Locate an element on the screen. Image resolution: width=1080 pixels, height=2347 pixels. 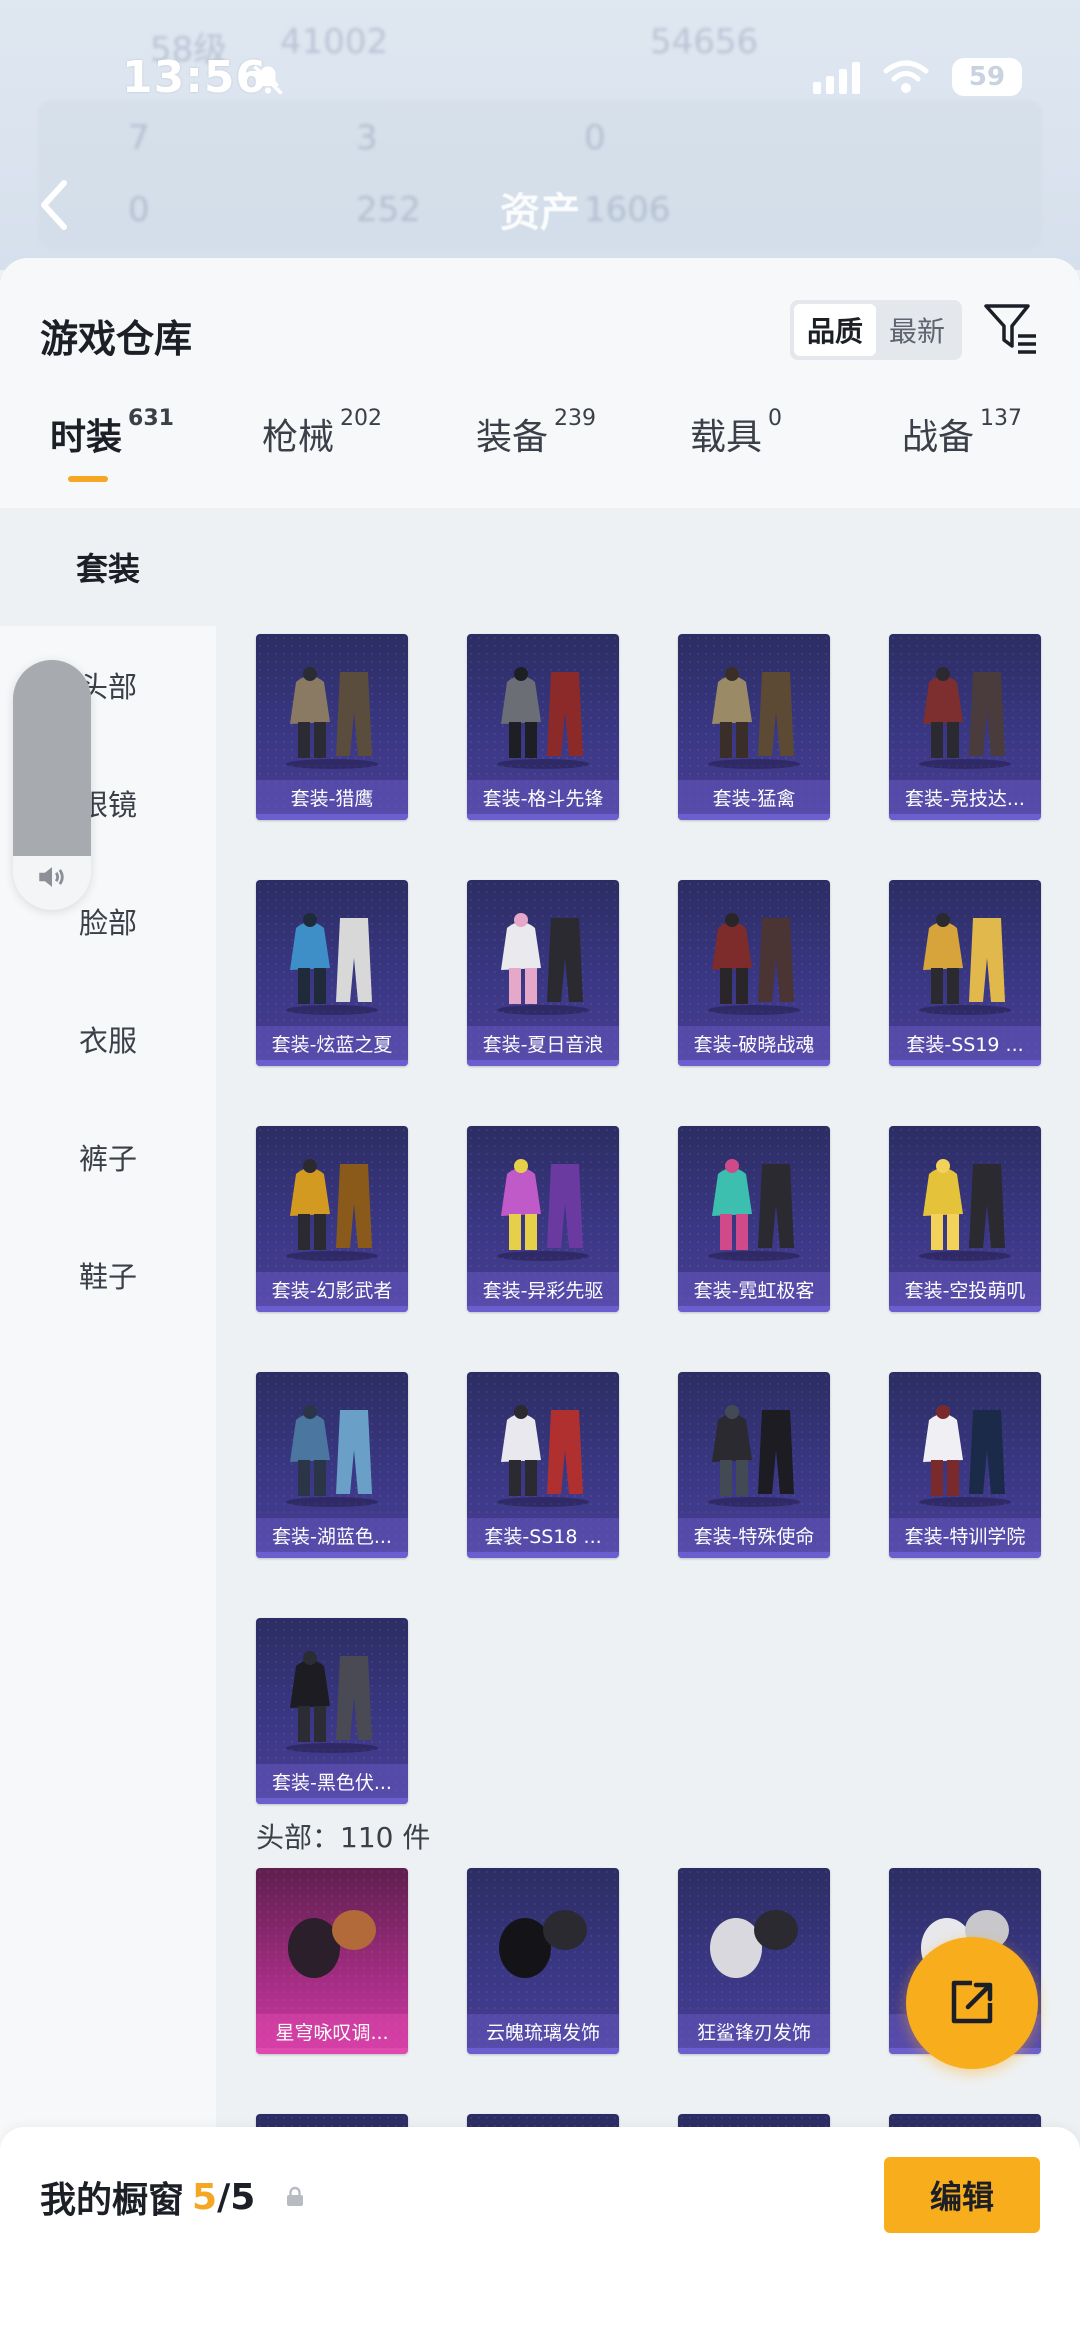
suit-card: 套装-霓虹极客 is located at coordinates (754, 1219).